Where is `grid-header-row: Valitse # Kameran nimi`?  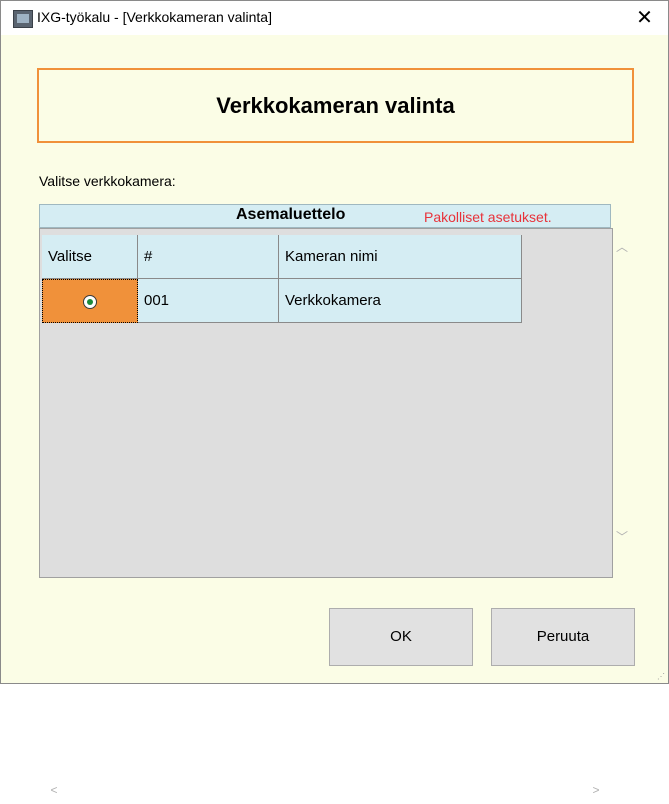
grid-header-row: Valitse # Kameran nimi is located at coordinates (282, 257).